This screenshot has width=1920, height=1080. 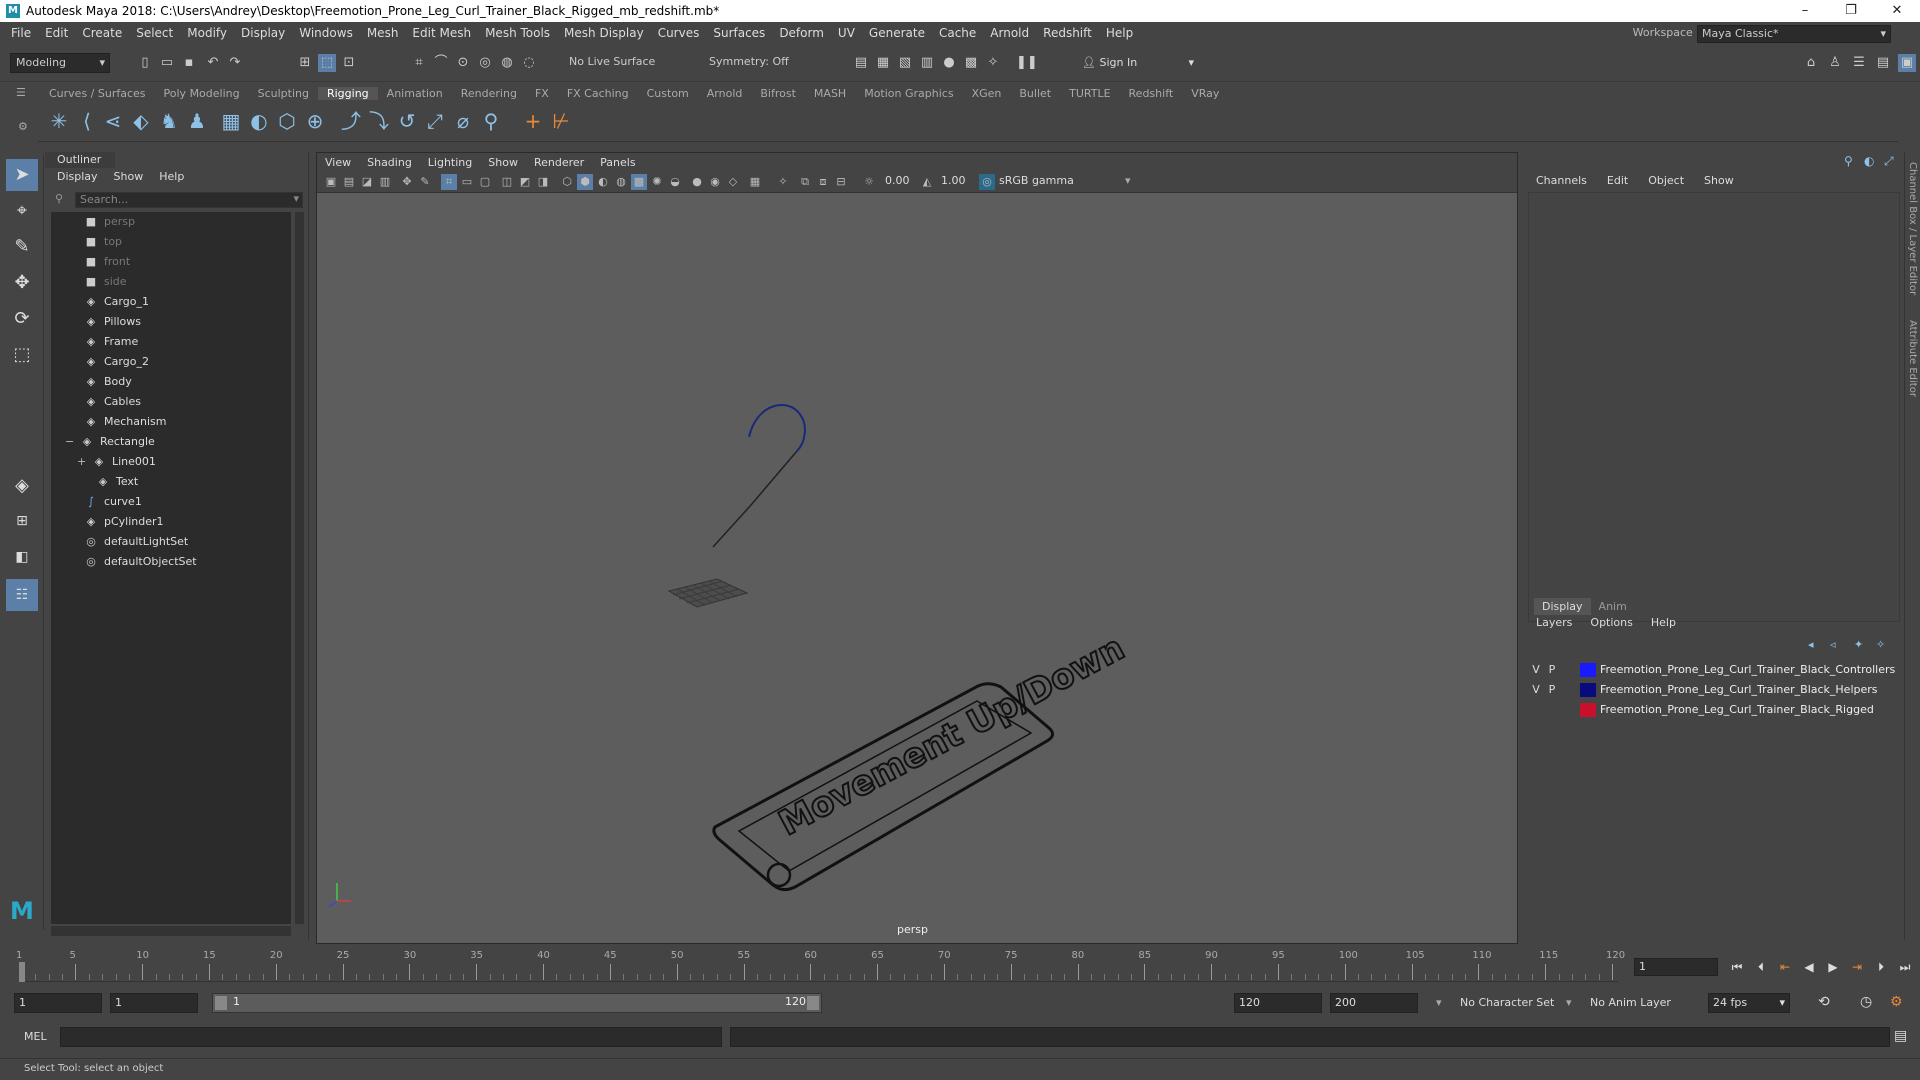 What do you see at coordinates (109, 222) in the screenshot?
I see `list-item: ■ persp` at bounding box center [109, 222].